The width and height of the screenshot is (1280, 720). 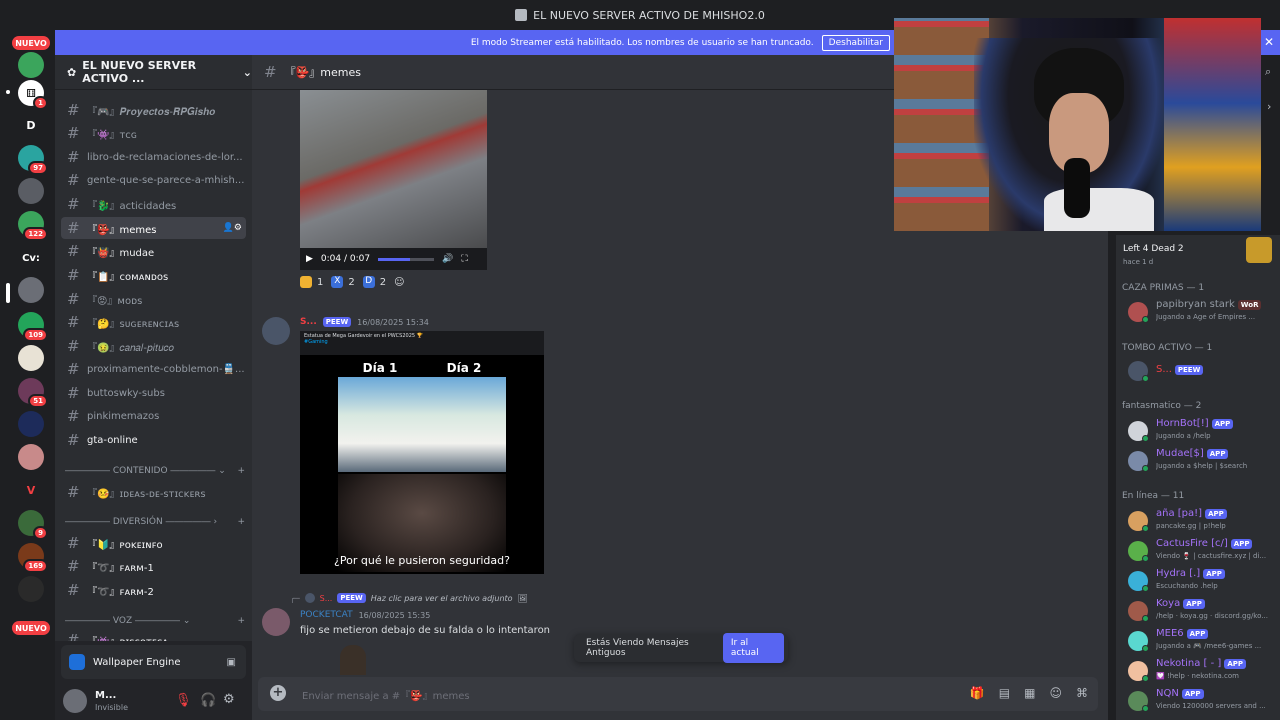 What do you see at coordinates (153, 322) in the screenshot?
I see `channel-sugerencias: # 『🤔』sᴜɢᴇʀᴇɴᴄɪᴀs` at bounding box center [153, 322].